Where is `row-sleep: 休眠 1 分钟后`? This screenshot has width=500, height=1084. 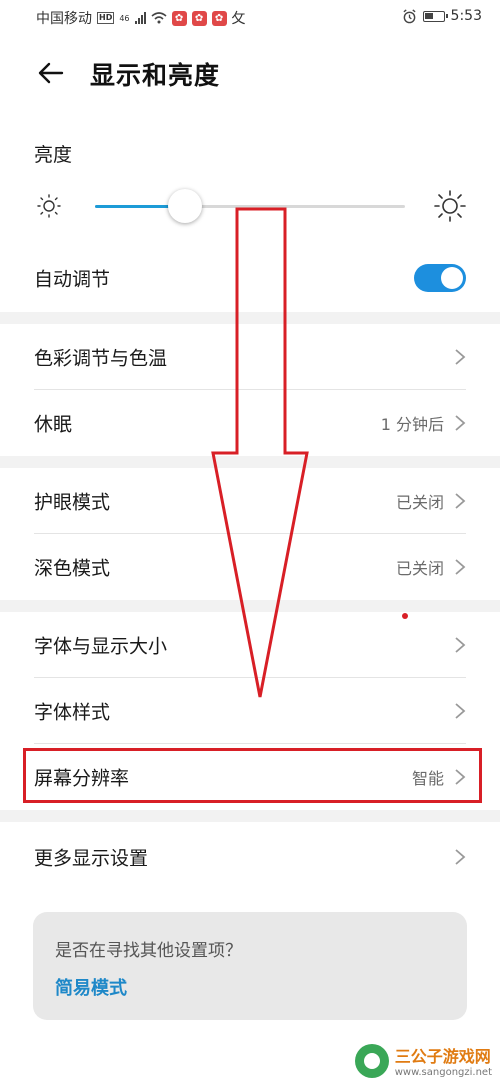
row-sleep: 休眠 1 分钟后 is located at coordinates (250, 423).